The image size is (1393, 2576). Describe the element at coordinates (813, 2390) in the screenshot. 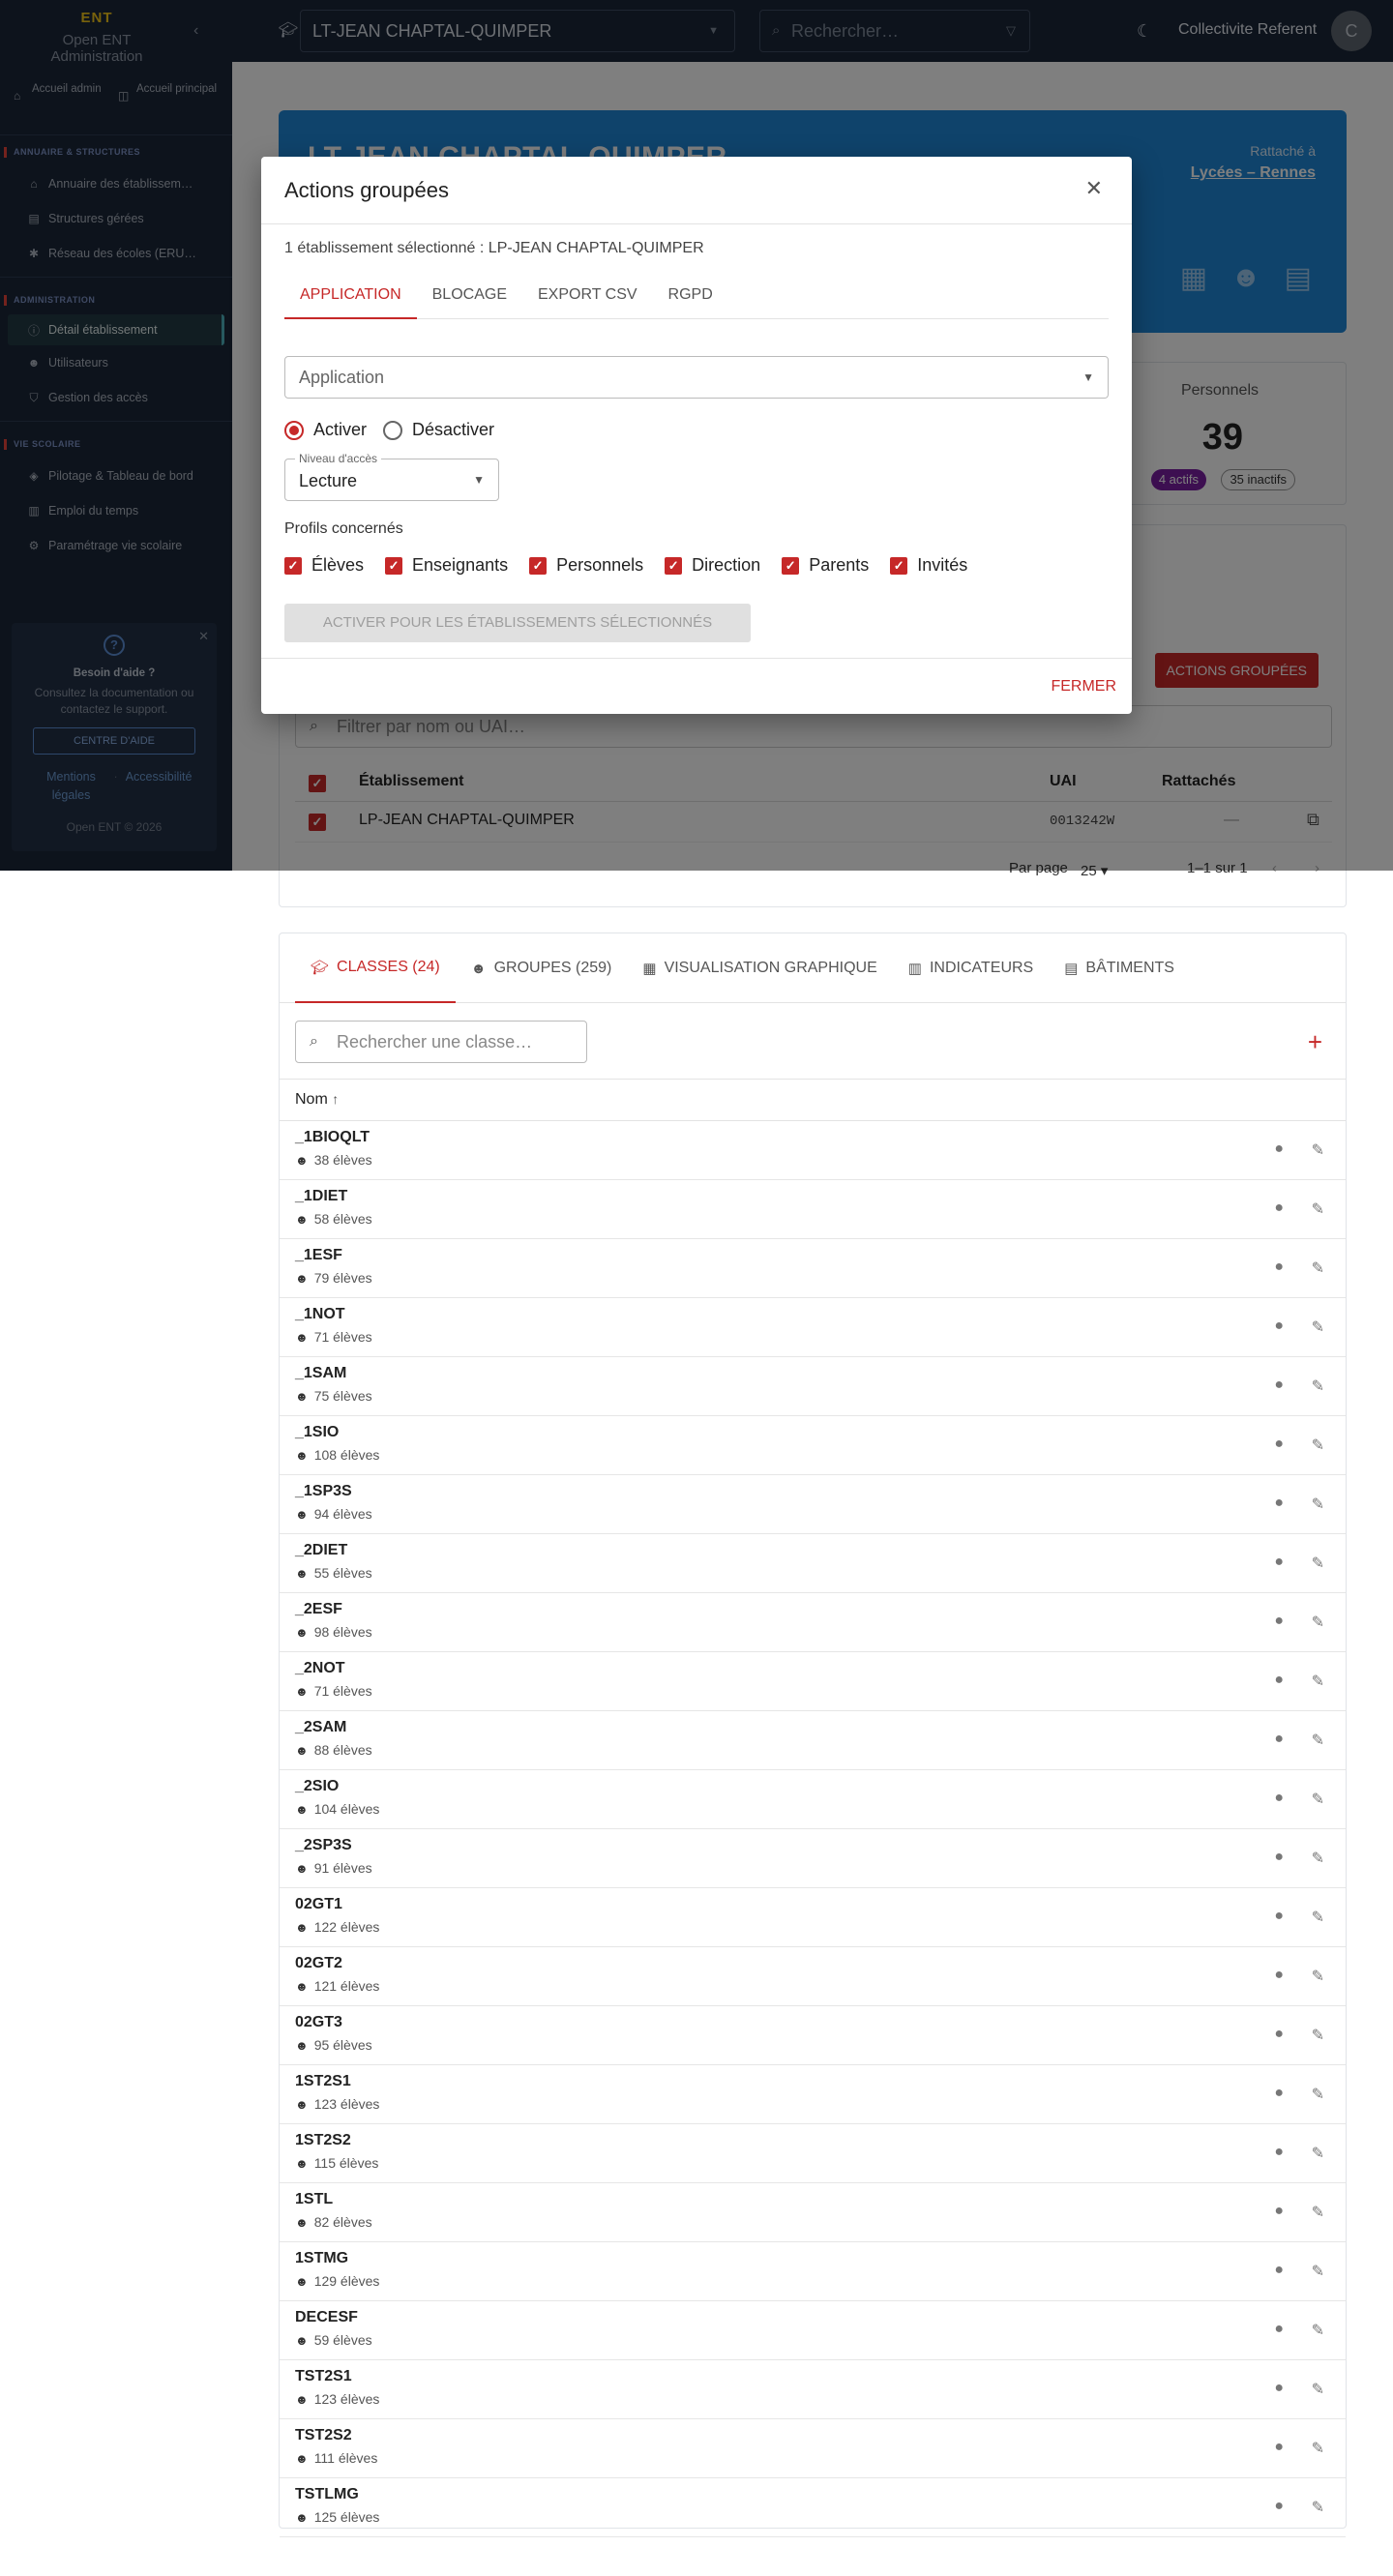

I see `table-row: TST2S1 ☻ 123 élèves ● ✎` at that location.